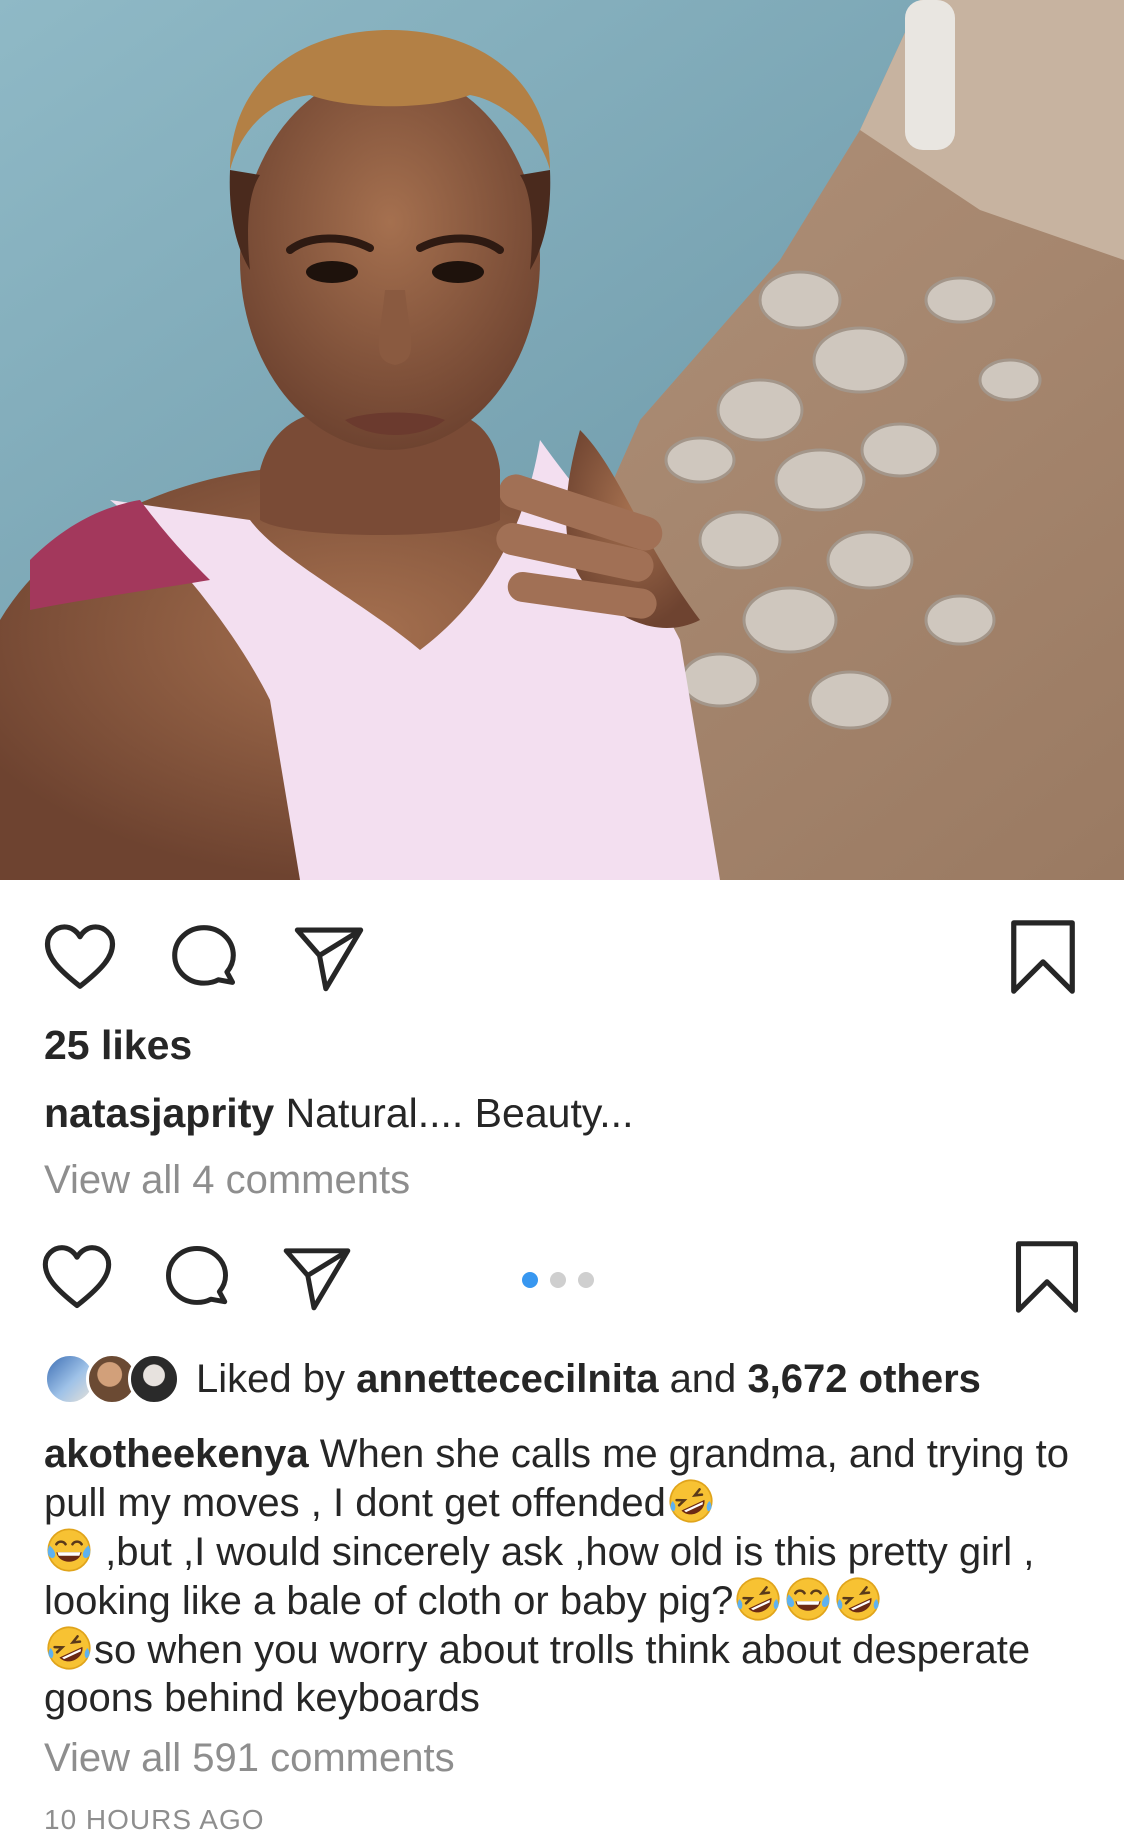 The image size is (1124, 1847). I want to click on post1-comment-button, so click(204, 957).